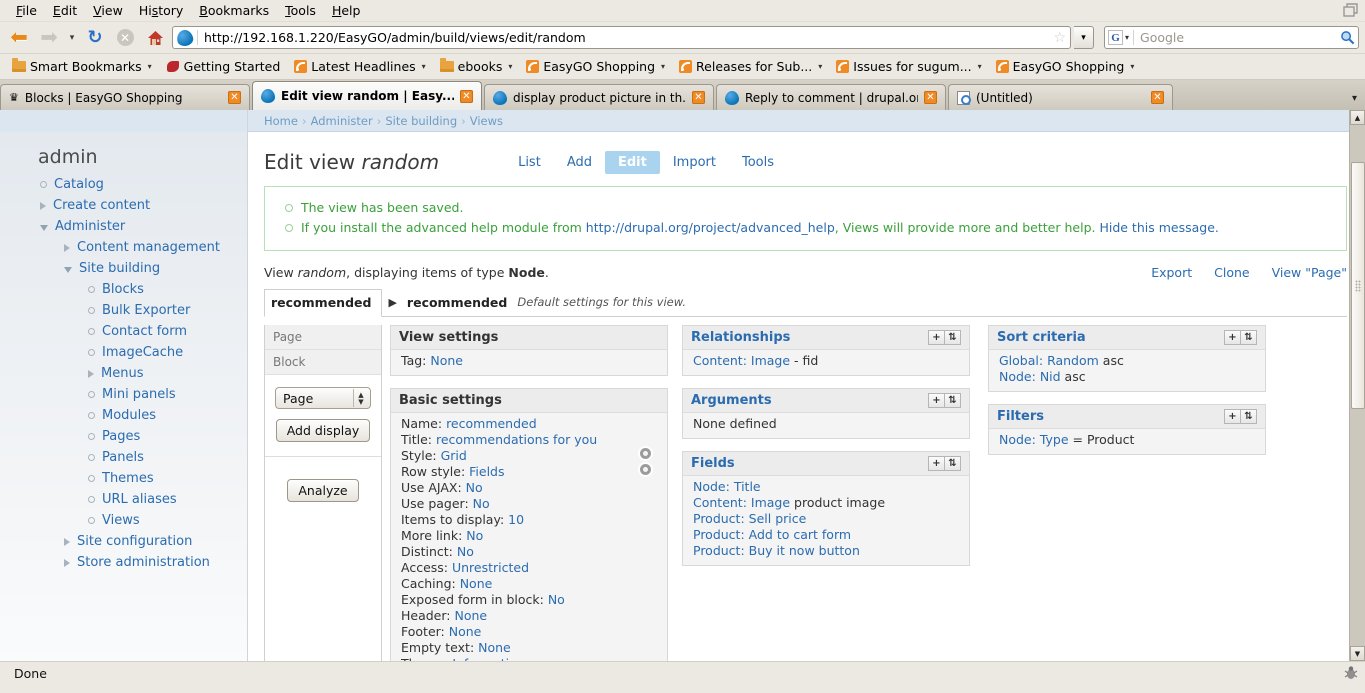 Image resolution: width=1365 pixels, height=693 pixels. What do you see at coordinates (342, 121) in the screenshot?
I see `breadcrumb-link: Administer` at bounding box center [342, 121].